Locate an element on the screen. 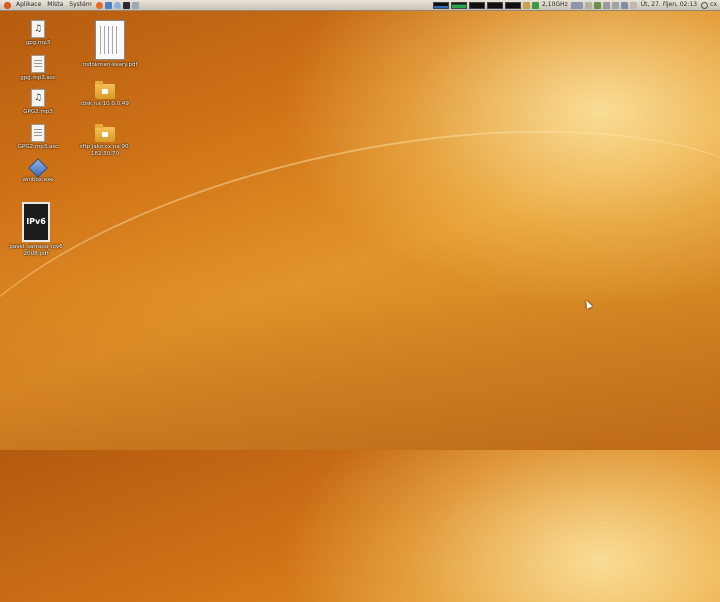  desktop-icon-disk-share: disk na 10.0.0.49 is located at coordinates (105, 94).